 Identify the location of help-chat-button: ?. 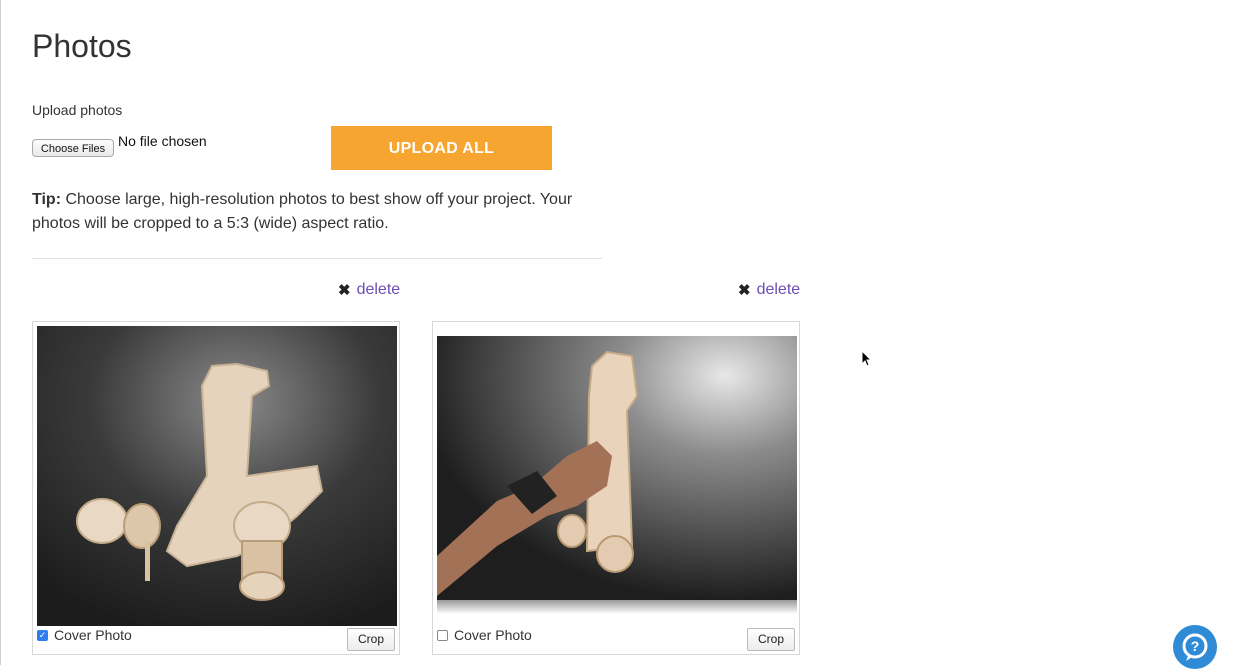
(1195, 647).